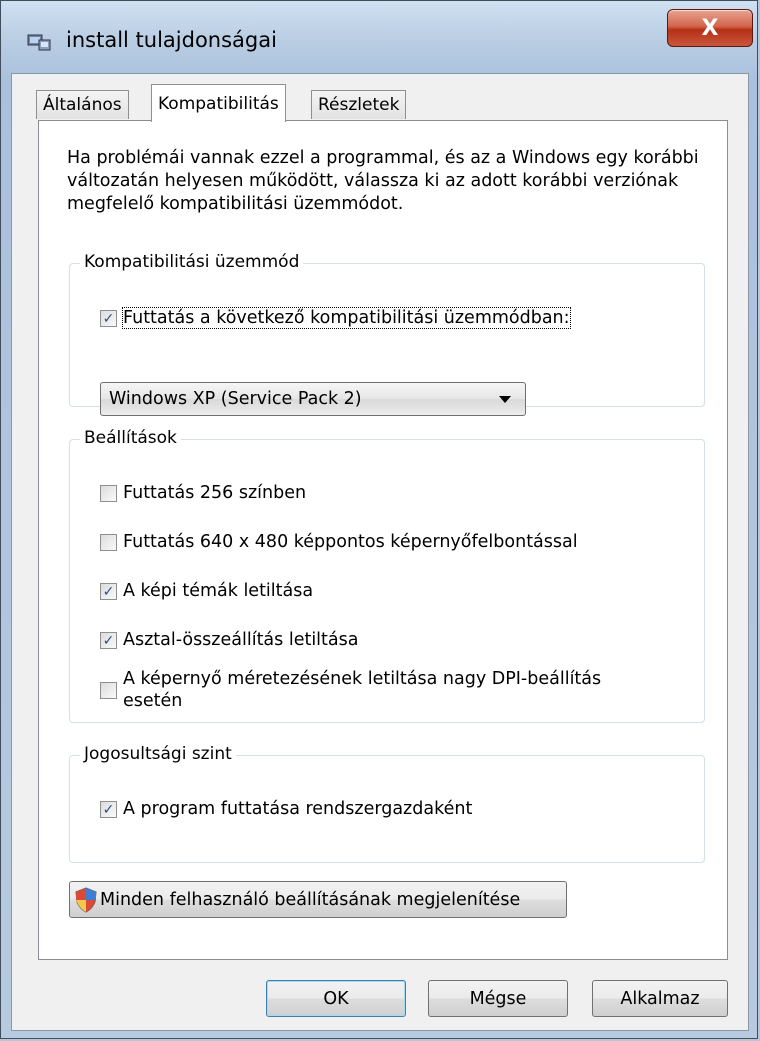  Describe the element at coordinates (108, 640) in the screenshot. I see `checkbox-desktop-composition: ✓` at that location.